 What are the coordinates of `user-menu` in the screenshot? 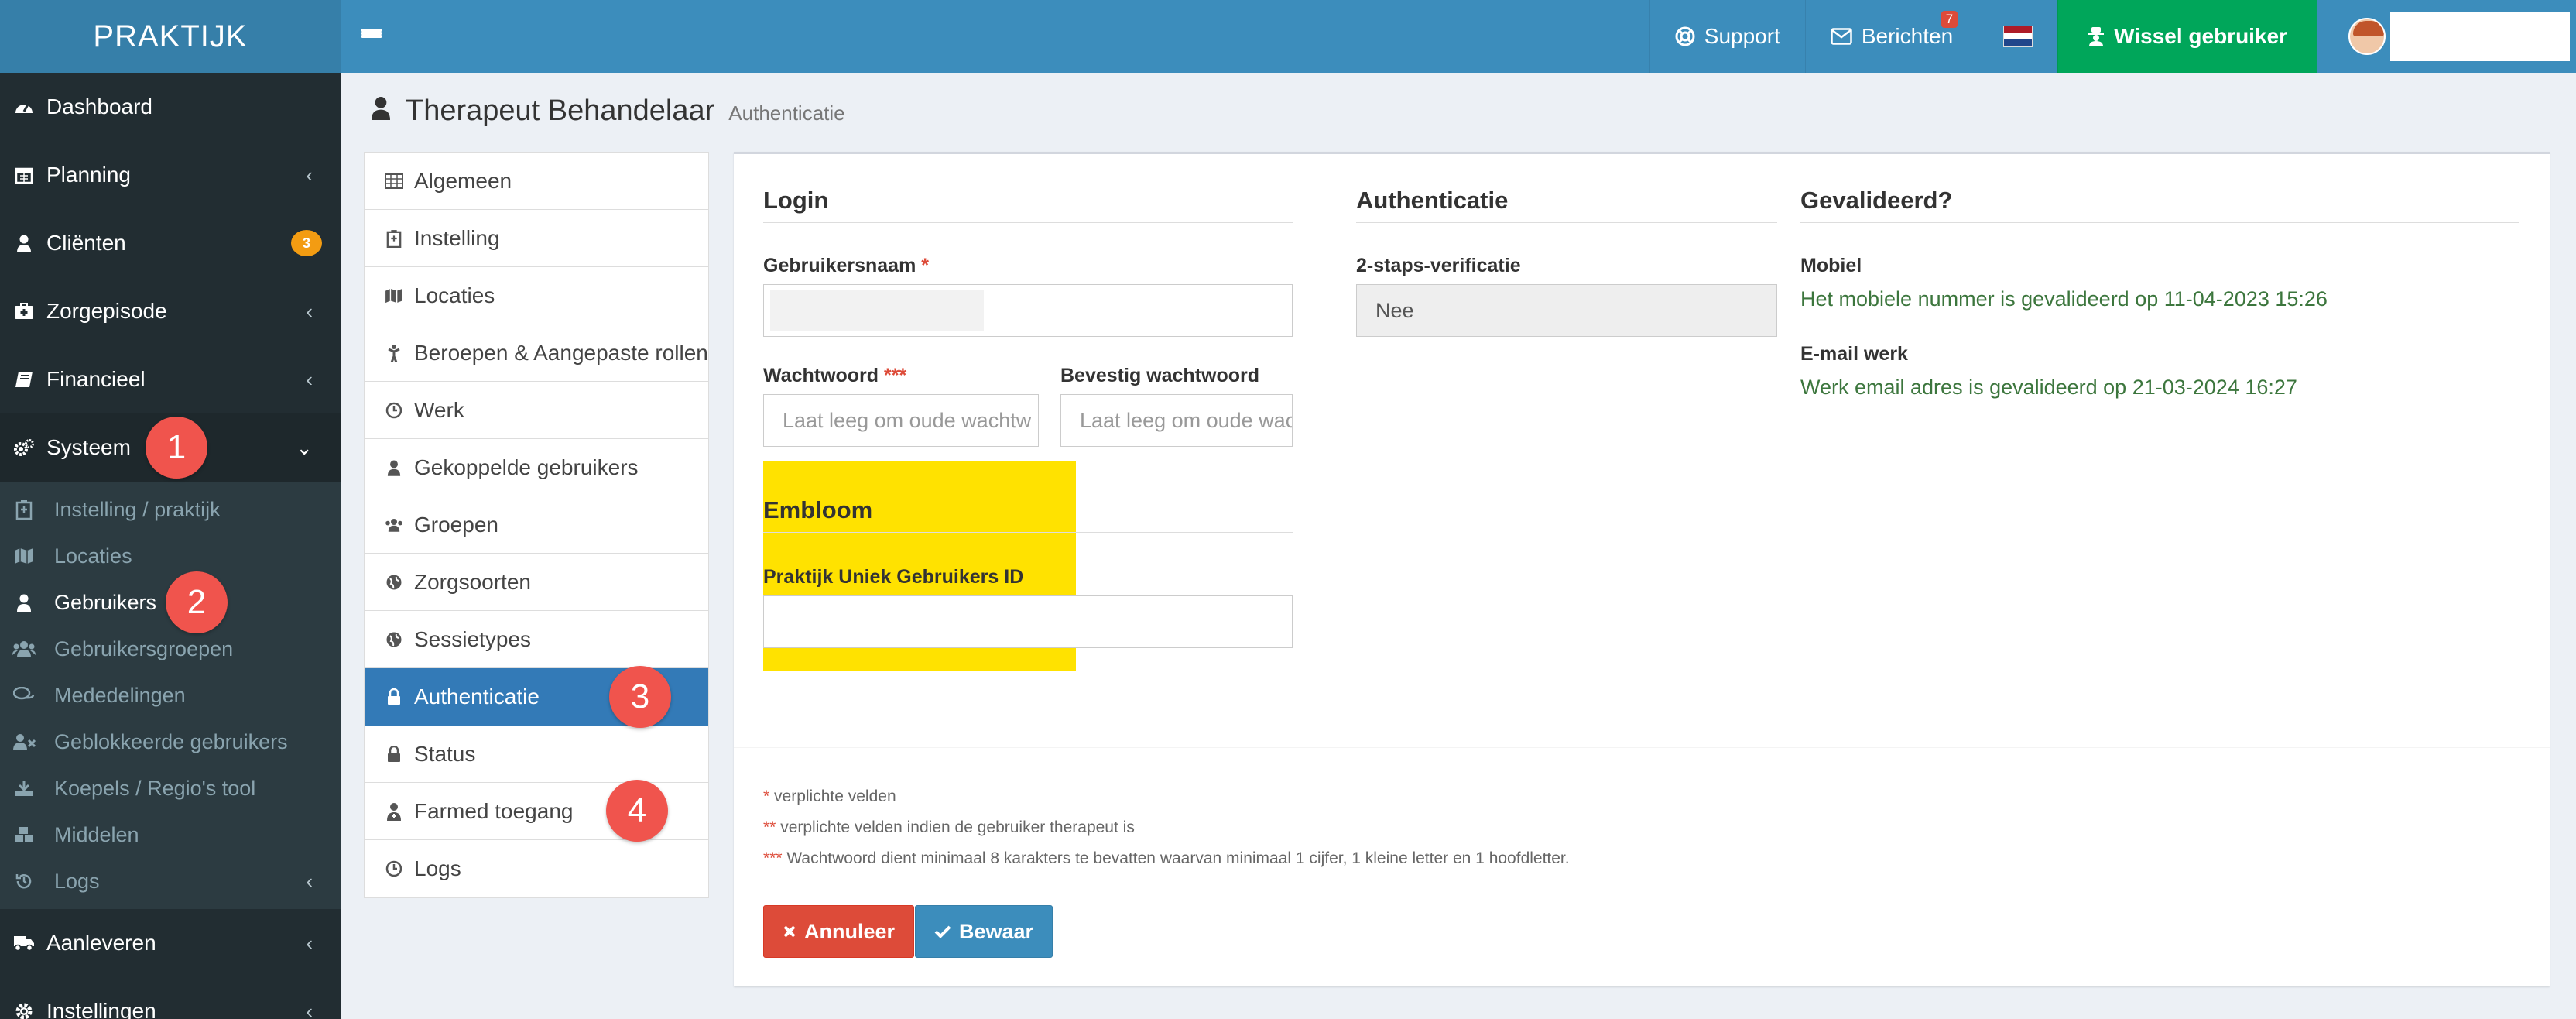 It's located at (2446, 36).